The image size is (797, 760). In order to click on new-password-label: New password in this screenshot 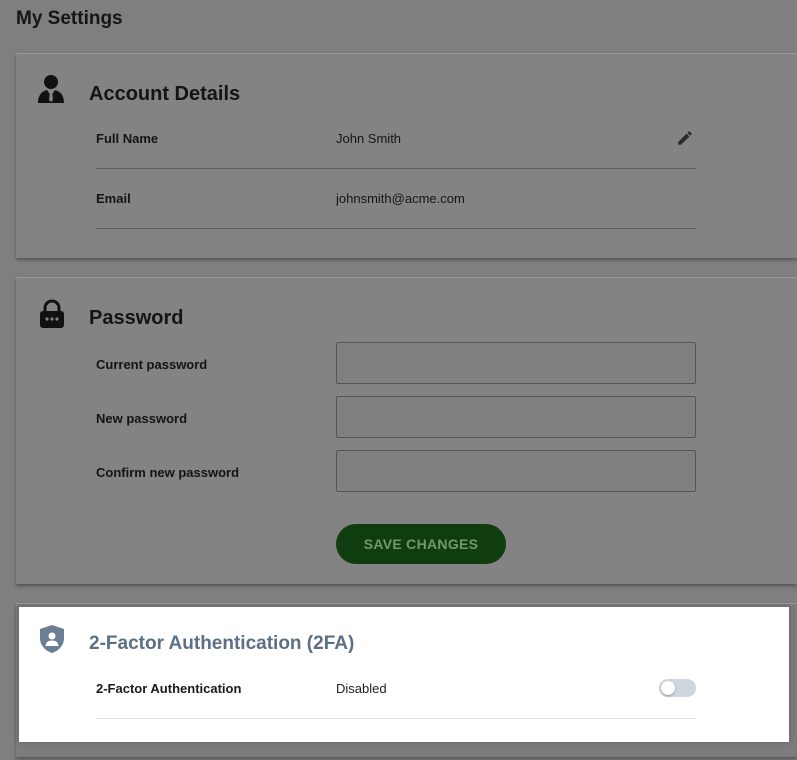, I will do `click(142, 418)`.